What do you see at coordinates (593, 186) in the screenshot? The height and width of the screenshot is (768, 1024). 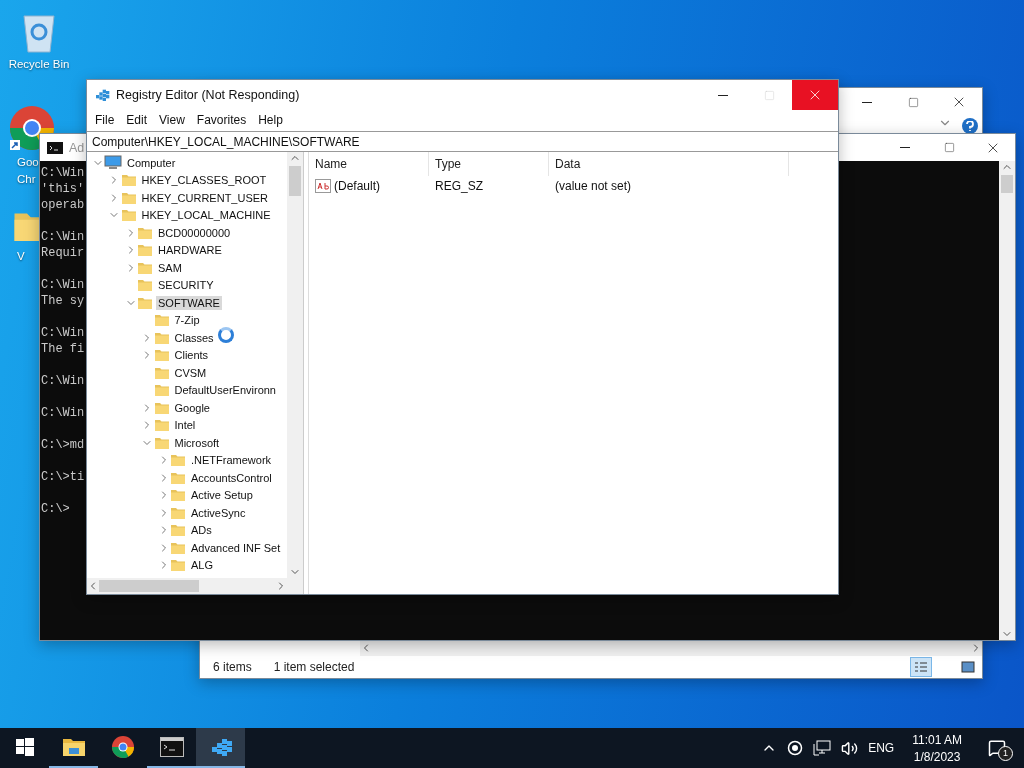 I see `value-data: (value not set)` at bounding box center [593, 186].